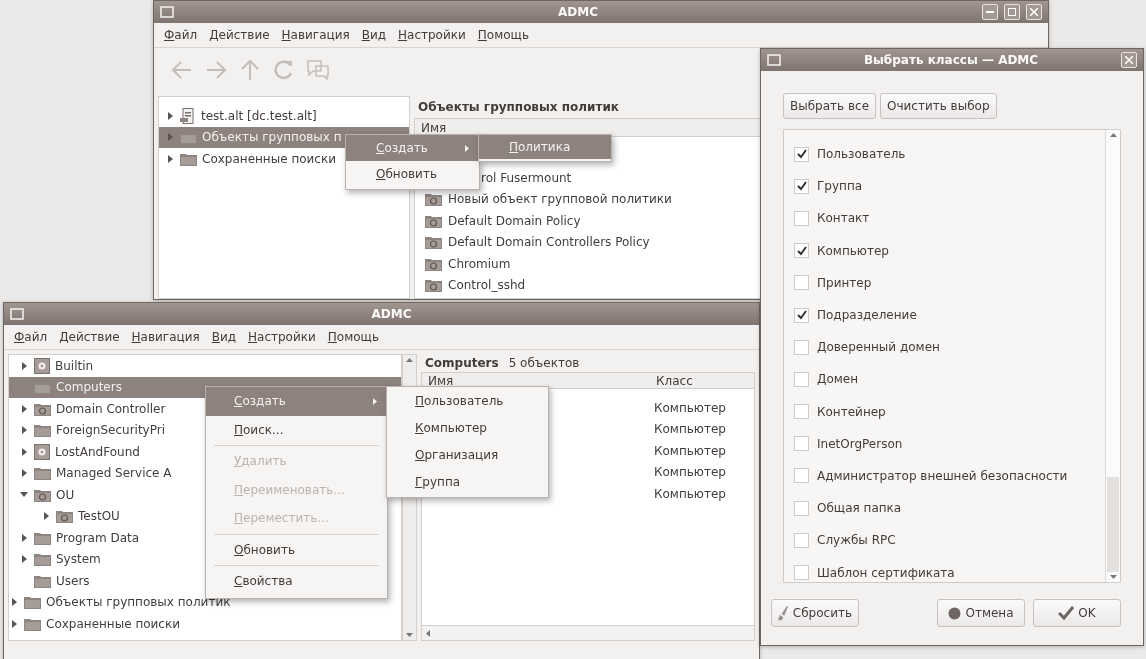  I want to click on column-title: Класс, so click(674, 380).